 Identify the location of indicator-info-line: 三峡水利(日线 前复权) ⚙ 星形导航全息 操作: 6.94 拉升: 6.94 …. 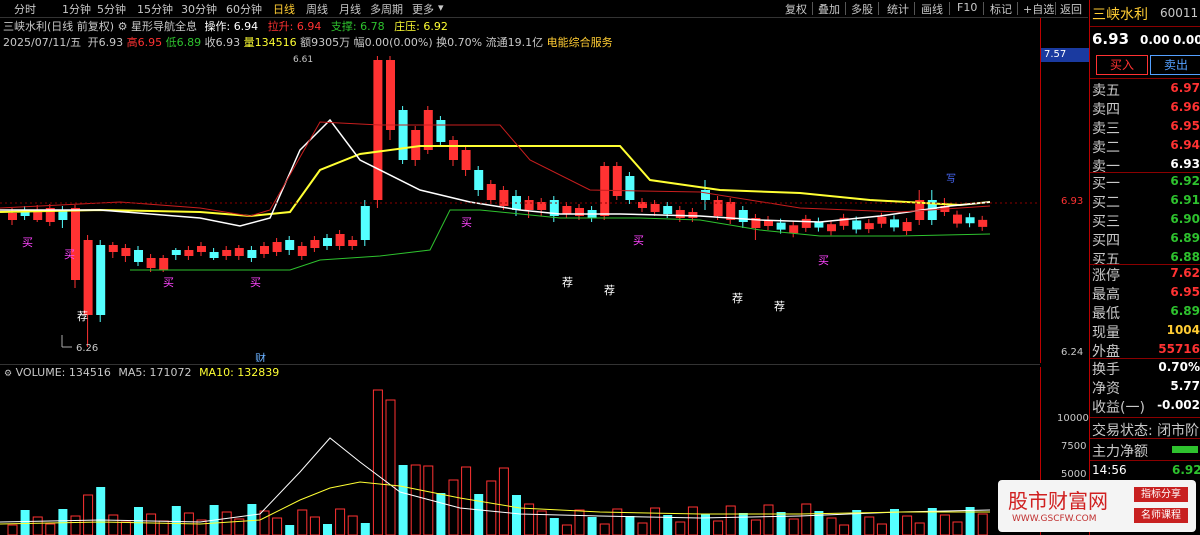
(225, 26).